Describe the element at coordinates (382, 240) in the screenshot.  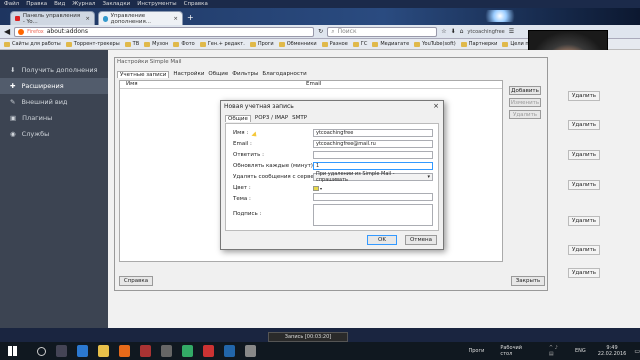
I see `ok-button: OK` at that location.